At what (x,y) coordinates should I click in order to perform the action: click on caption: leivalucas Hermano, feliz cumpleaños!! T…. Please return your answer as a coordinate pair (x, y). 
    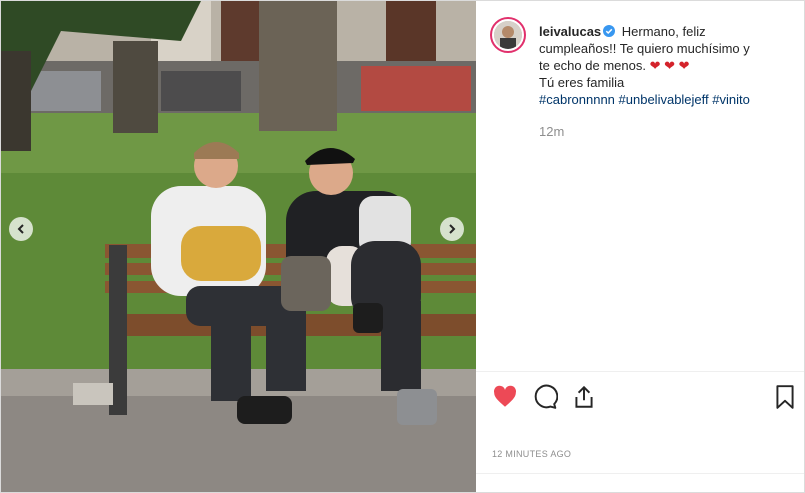
    Looking at the image, I should click on (641, 78).